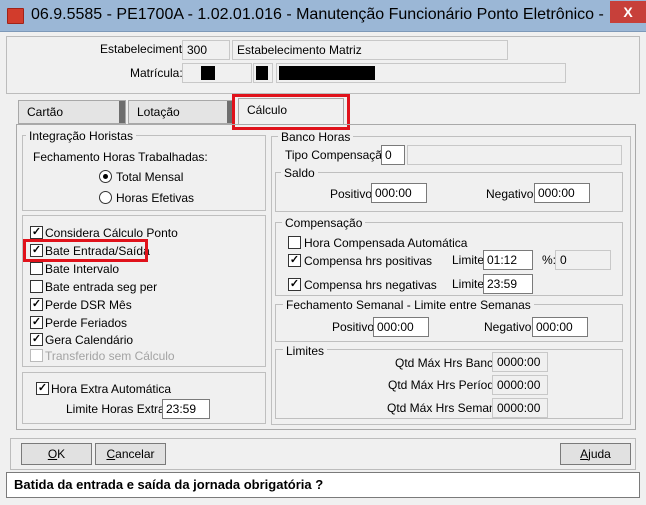  I want to click on ok-label-rest: K, so click(61, 454).